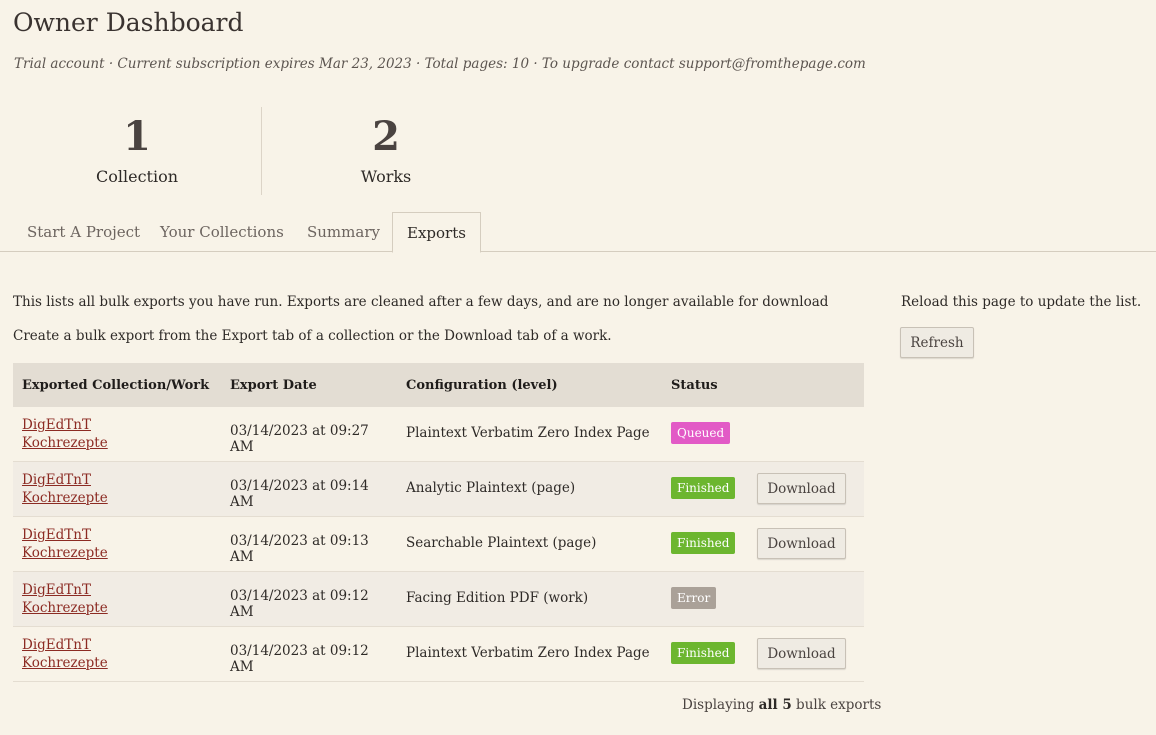 This screenshot has height=735, width=1156. Describe the element at coordinates (83, 232) in the screenshot. I see `tab-start-a-project: Start A Project` at that location.